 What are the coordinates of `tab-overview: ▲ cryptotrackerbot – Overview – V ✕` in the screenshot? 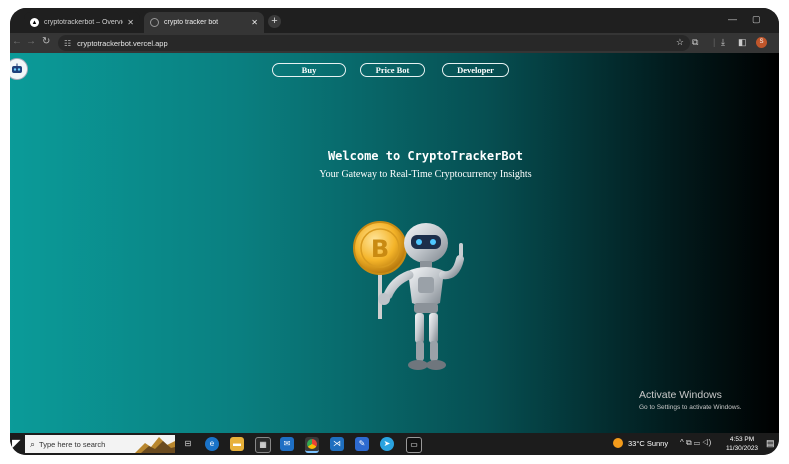 It's located at (82, 22).